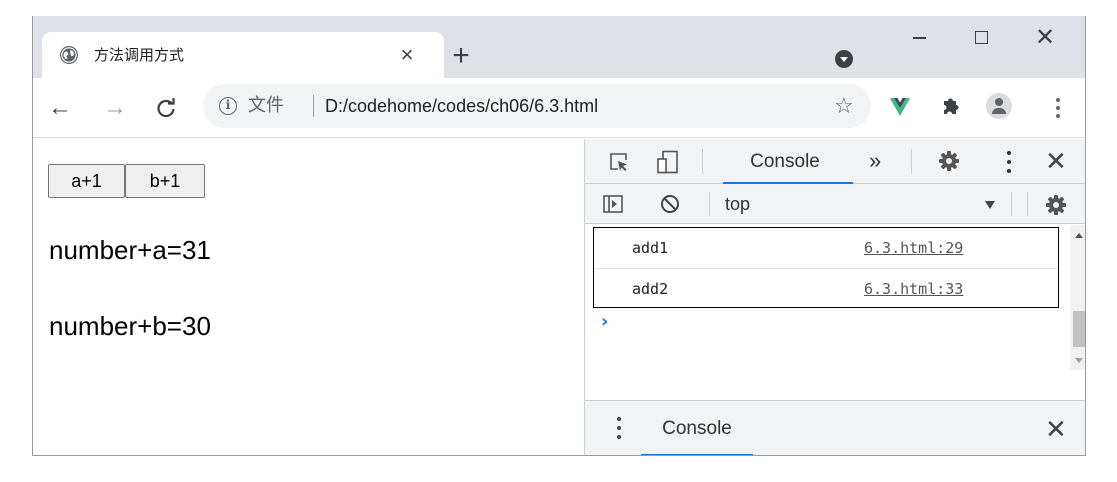 The image size is (1117, 482). What do you see at coordinates (913, 248) in the screenshot?
I see `log-source-link: 6.3.html:29` at bounding box center [913, 248].